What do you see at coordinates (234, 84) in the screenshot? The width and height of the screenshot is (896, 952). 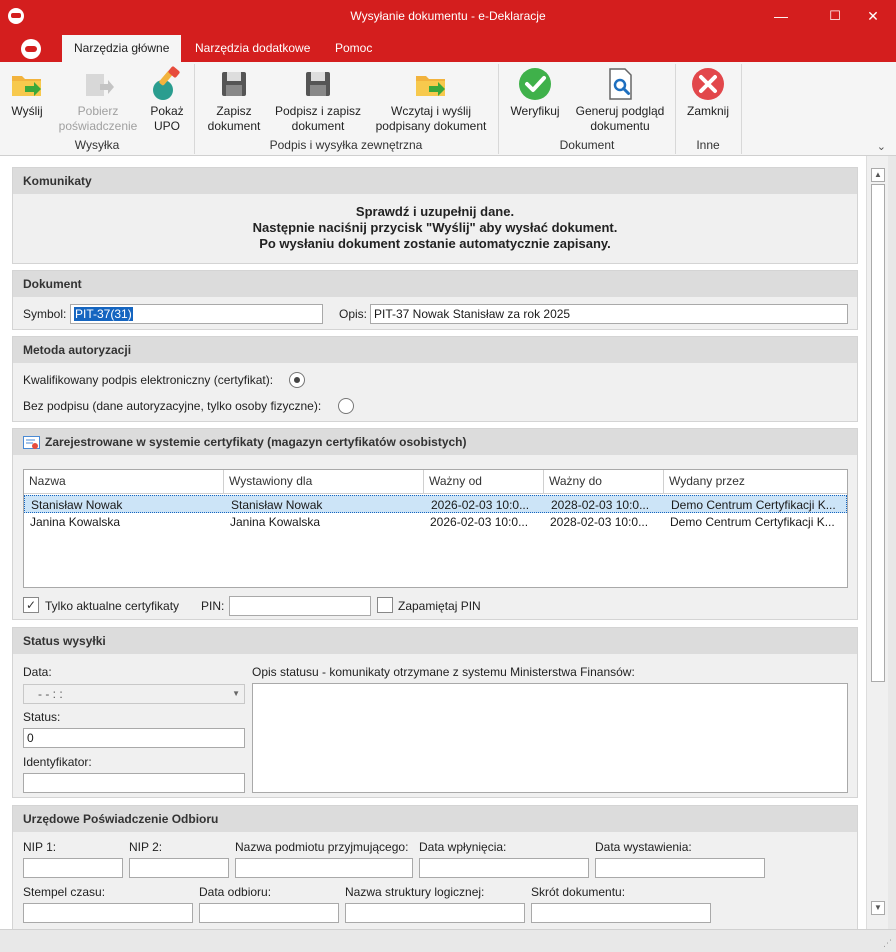 I see `save-icon` at bounding box center [234, 84].